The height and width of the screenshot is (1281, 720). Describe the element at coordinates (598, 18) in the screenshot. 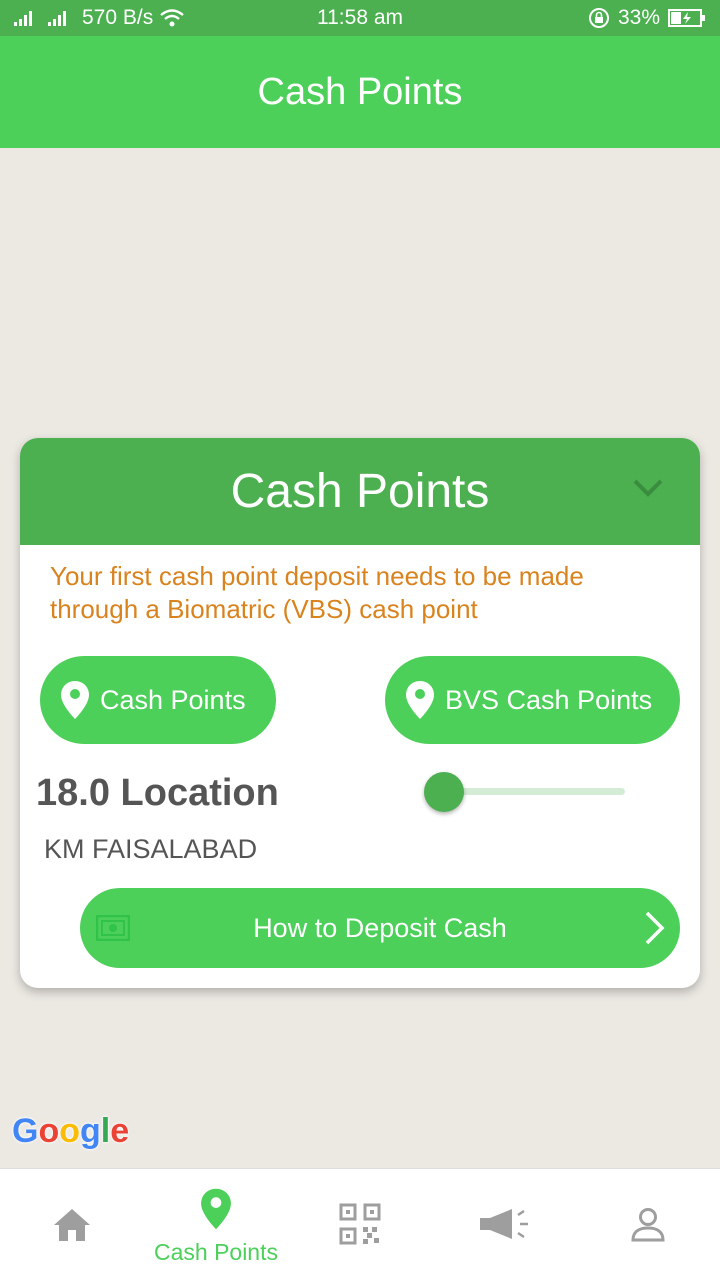

I see `rotation-lock-icon` at that location.